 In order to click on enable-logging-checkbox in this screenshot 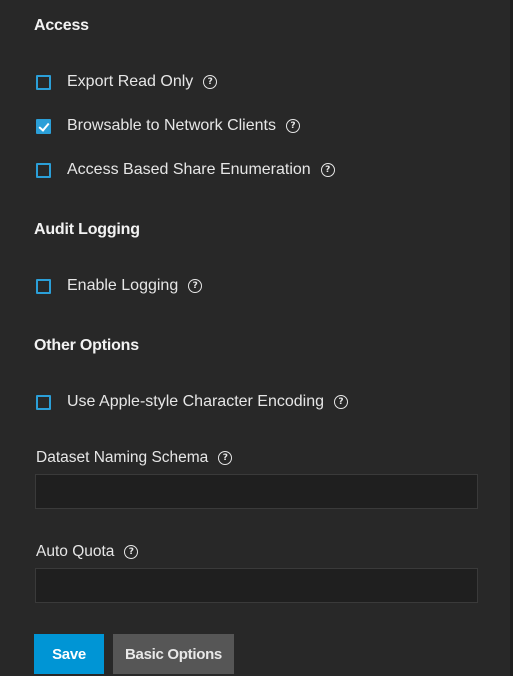, I will do `click(43, 286)`.